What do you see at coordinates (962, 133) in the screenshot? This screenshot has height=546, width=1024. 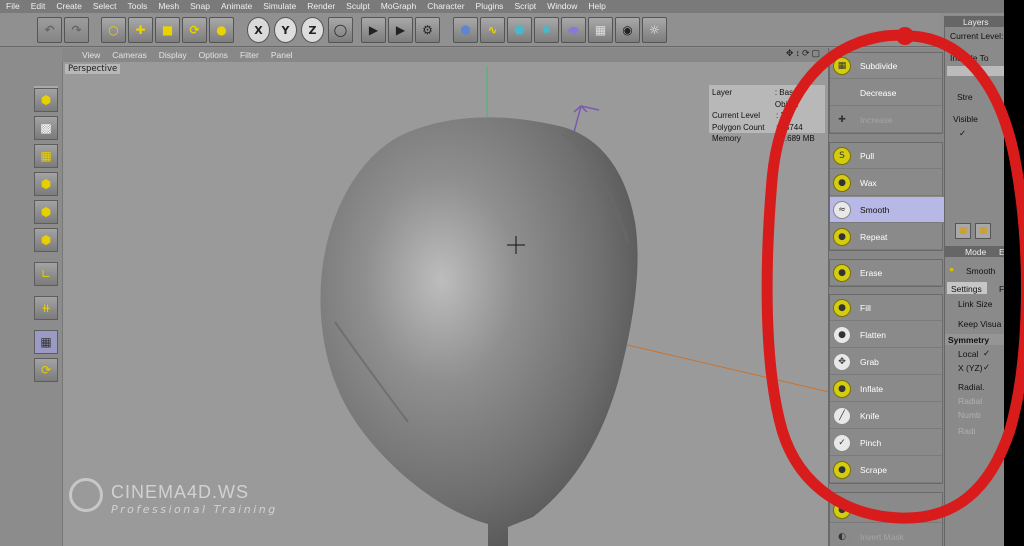 I see `visible-check-icon: ✓` at bounding box center [962, 133].